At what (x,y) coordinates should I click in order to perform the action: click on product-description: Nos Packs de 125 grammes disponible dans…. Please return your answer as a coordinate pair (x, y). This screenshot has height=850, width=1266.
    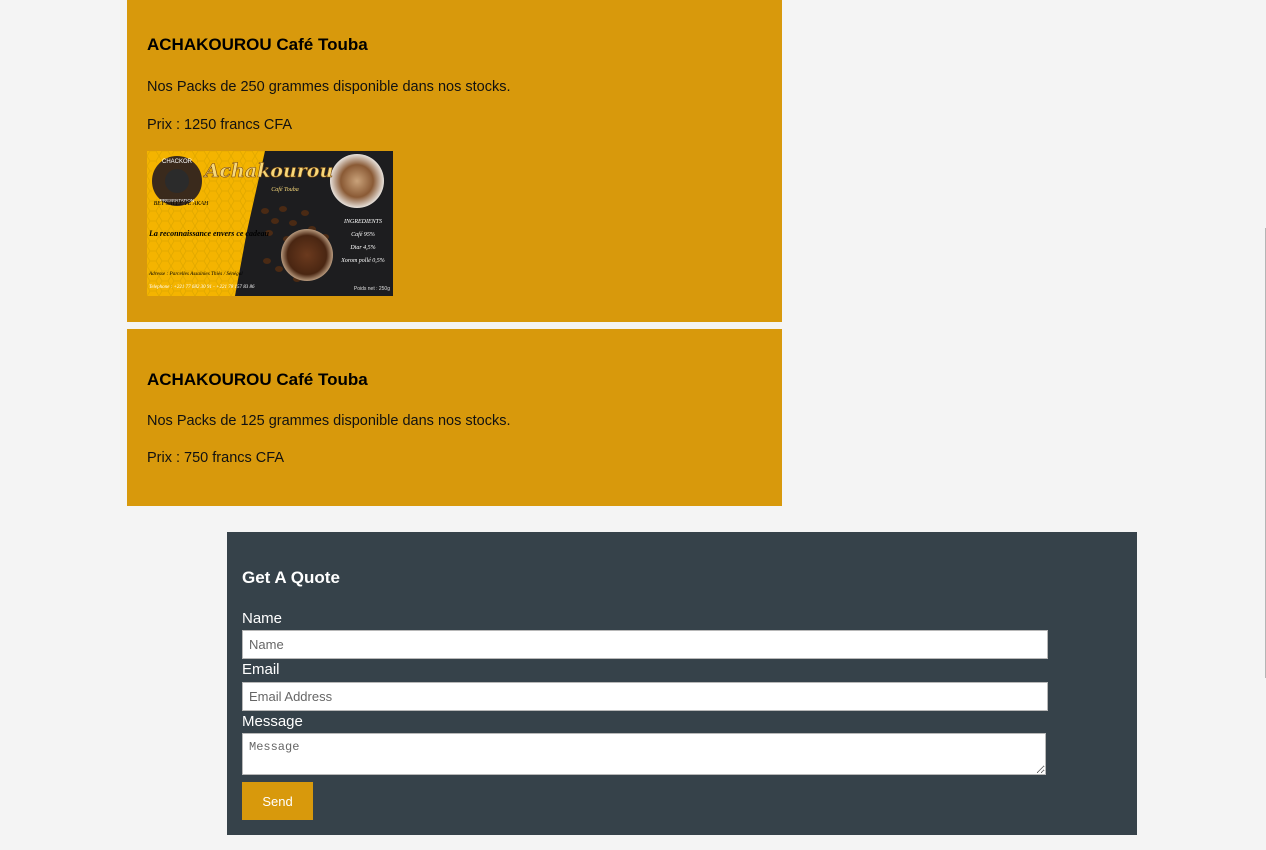
    Looking at the image, I should click on (329, 421).